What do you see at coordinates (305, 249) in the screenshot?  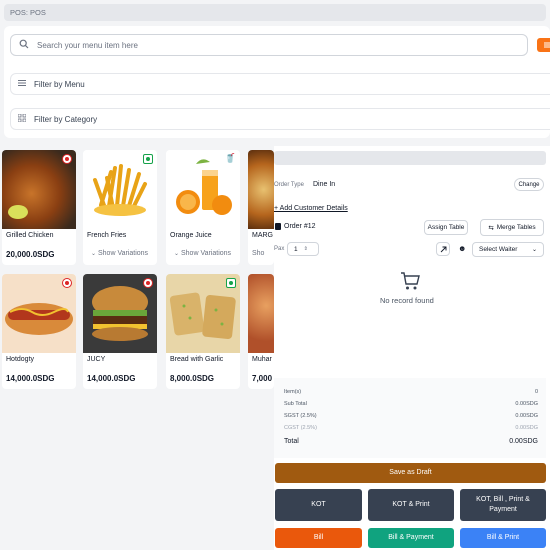 I see `stepper-icon: ⇕` at bounding box center [305, 249].